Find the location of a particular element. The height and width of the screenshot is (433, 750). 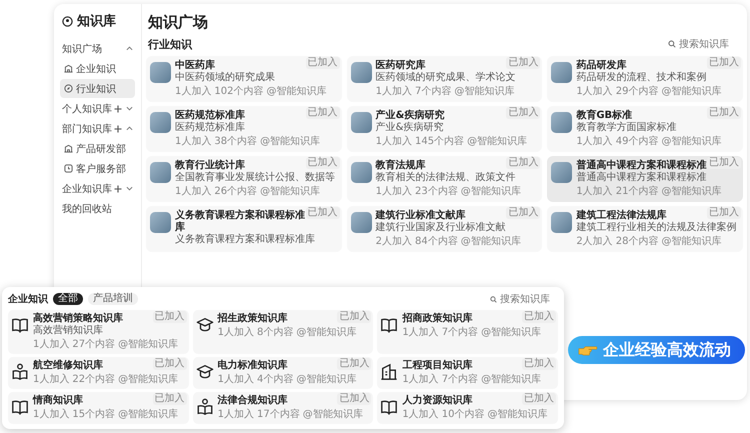

card-title: 产业&疾病研究 is located at coordinates (411, 116).